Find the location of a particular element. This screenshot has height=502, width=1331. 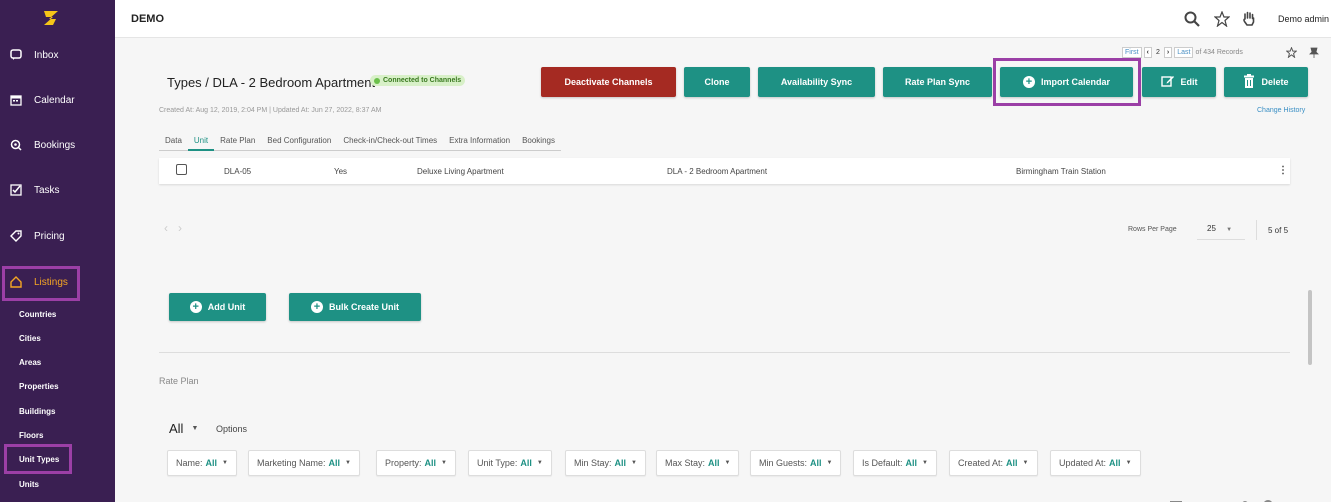

pager-last-button: Last is located at coordinates (1184, 52).